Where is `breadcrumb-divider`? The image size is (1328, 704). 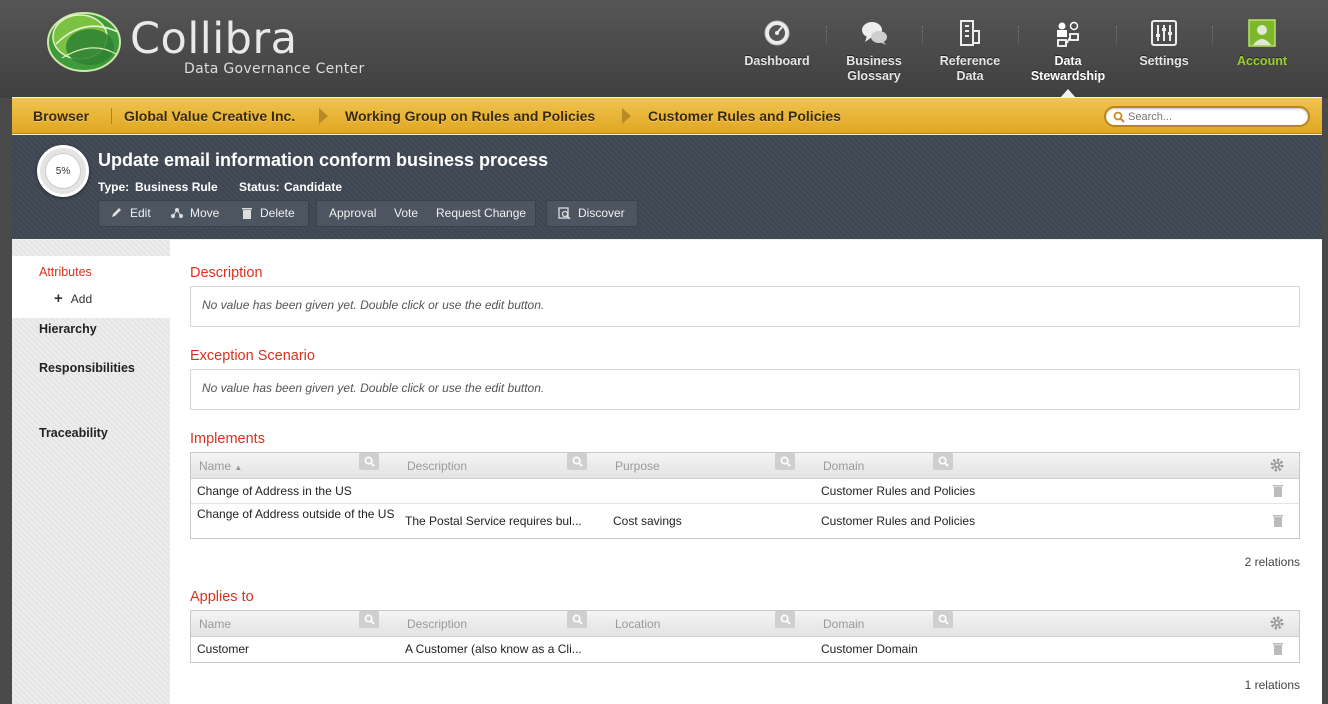 breadcrumb-divider is located at coordinates (111, 116).